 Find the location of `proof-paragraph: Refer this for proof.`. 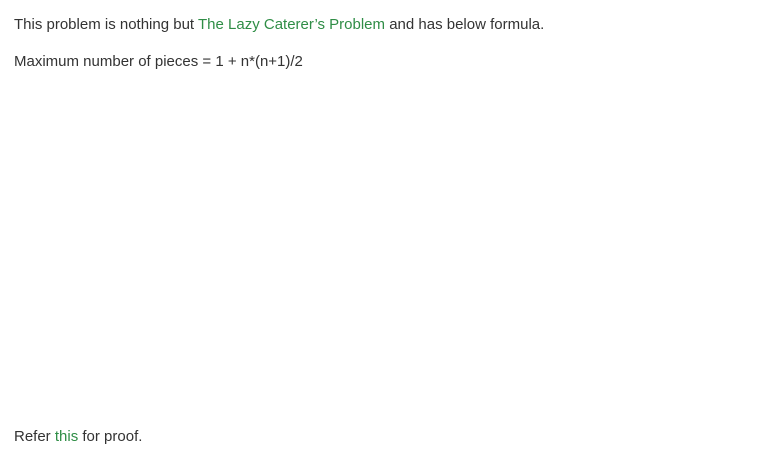

proof-paragraph: Refer this for proof. is located at coordinates (78, 436).